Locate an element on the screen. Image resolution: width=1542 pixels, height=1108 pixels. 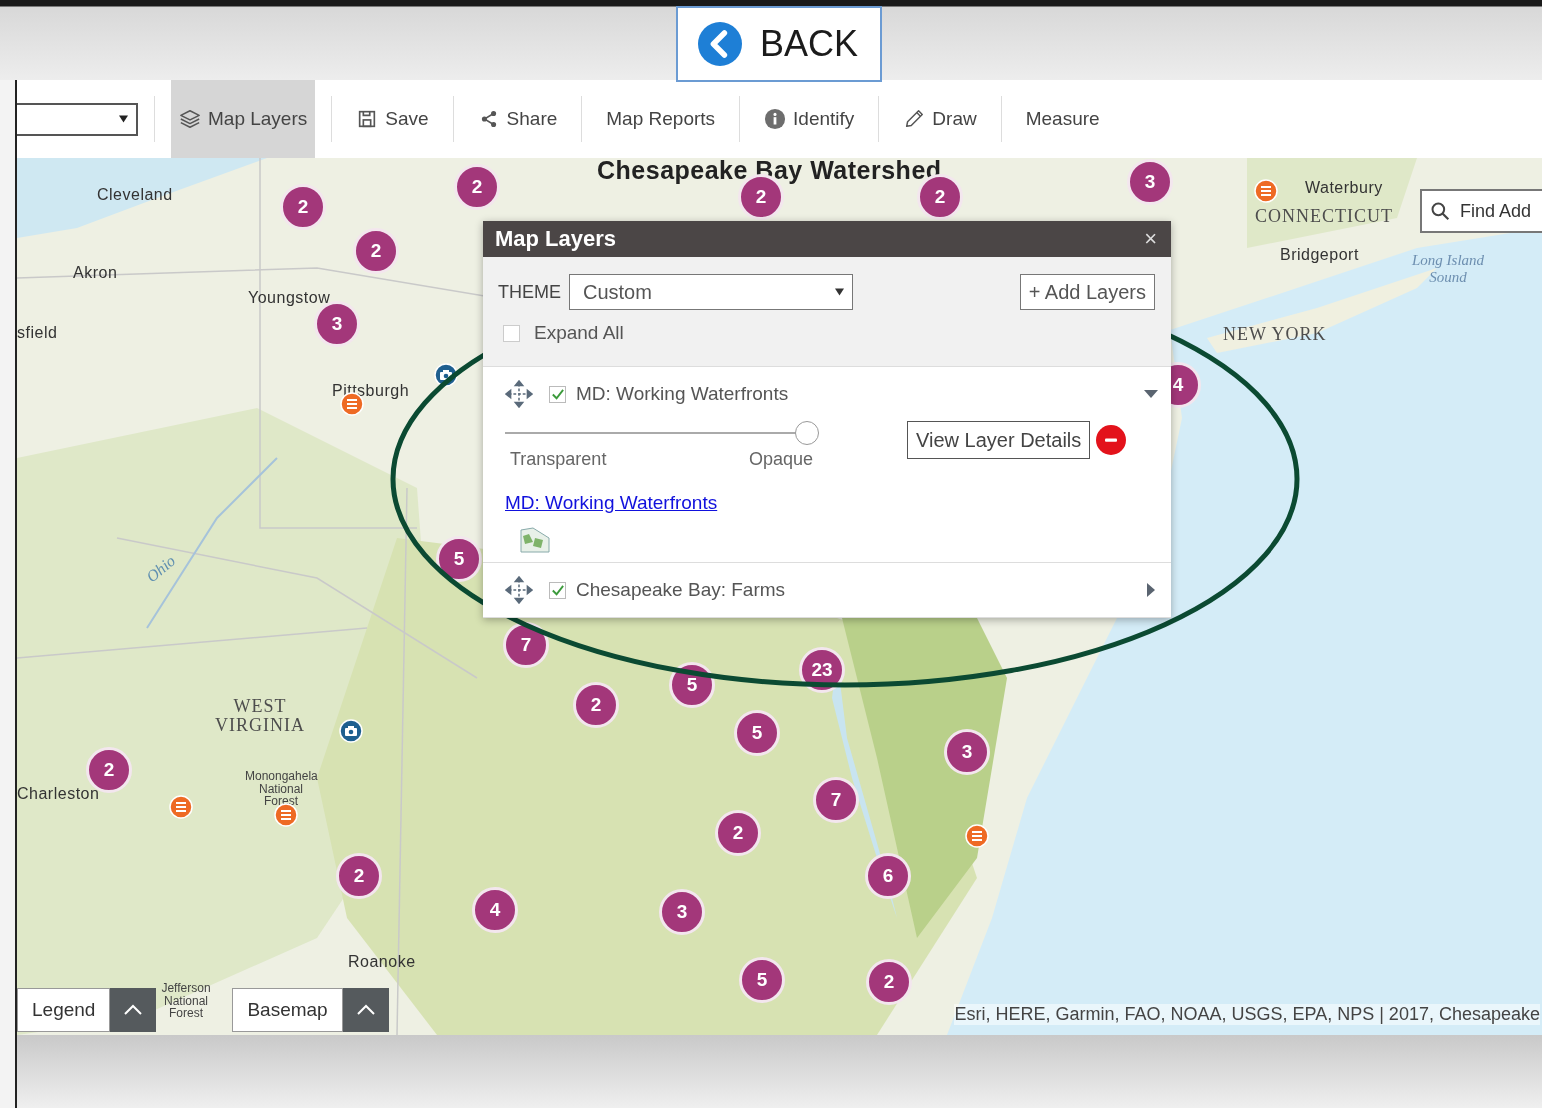
search-icon is located at coordinates (1440, 211).